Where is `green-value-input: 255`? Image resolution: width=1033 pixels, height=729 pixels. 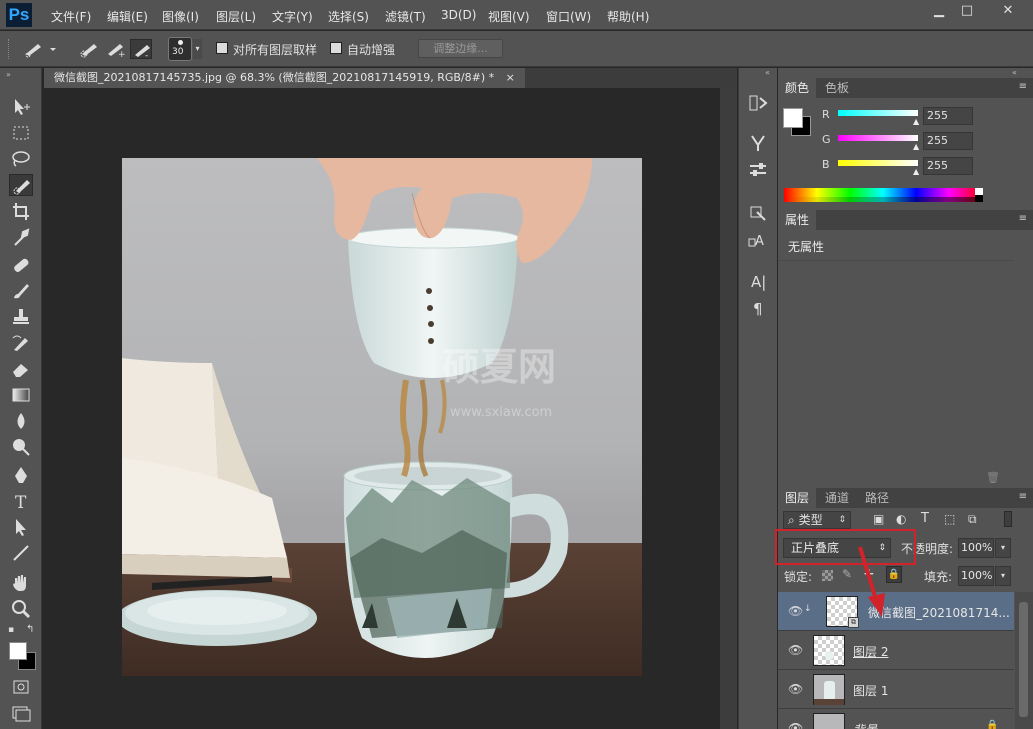
green-value-input: 255 is located at coordinates (948, 141).